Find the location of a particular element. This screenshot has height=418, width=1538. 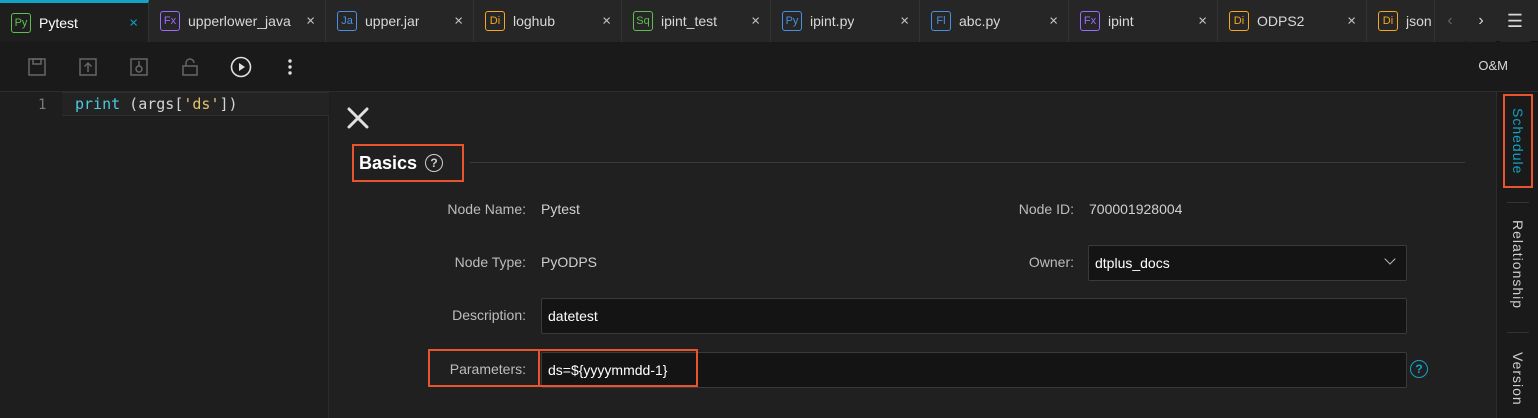

owner-label: Owner: is located at coordinates (1051, 262).